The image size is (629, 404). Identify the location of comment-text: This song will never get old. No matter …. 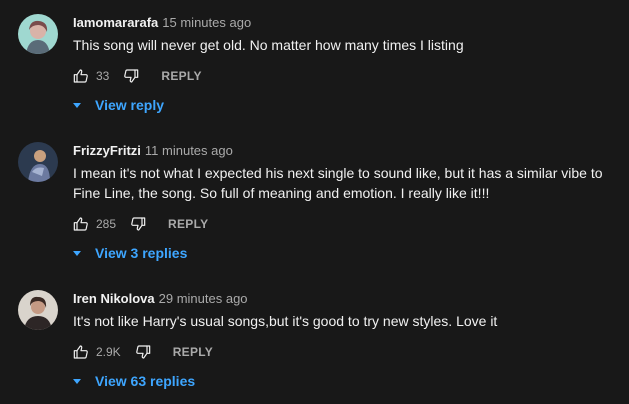
(268, 45).